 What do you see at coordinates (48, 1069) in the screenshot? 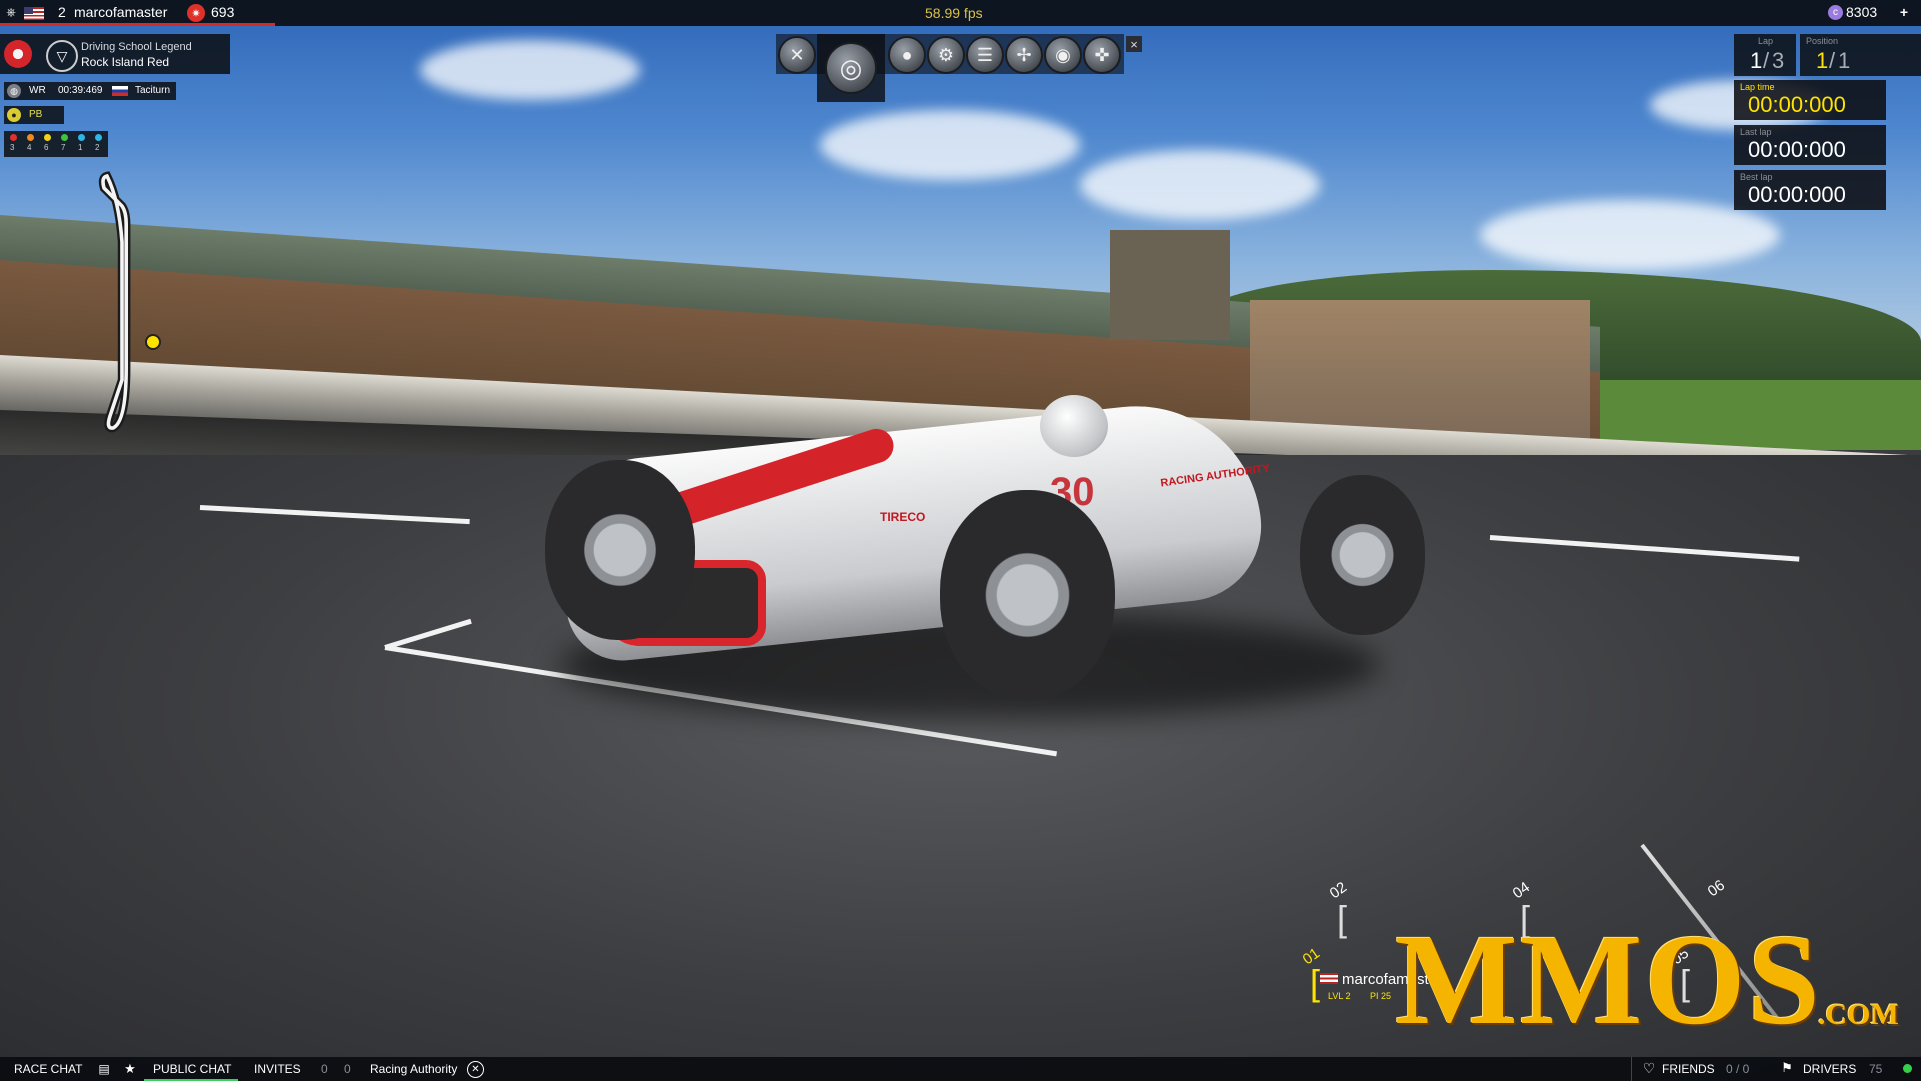
I see `race-chat-tab: RACE CHAT` at bounding box center [48, 1069].